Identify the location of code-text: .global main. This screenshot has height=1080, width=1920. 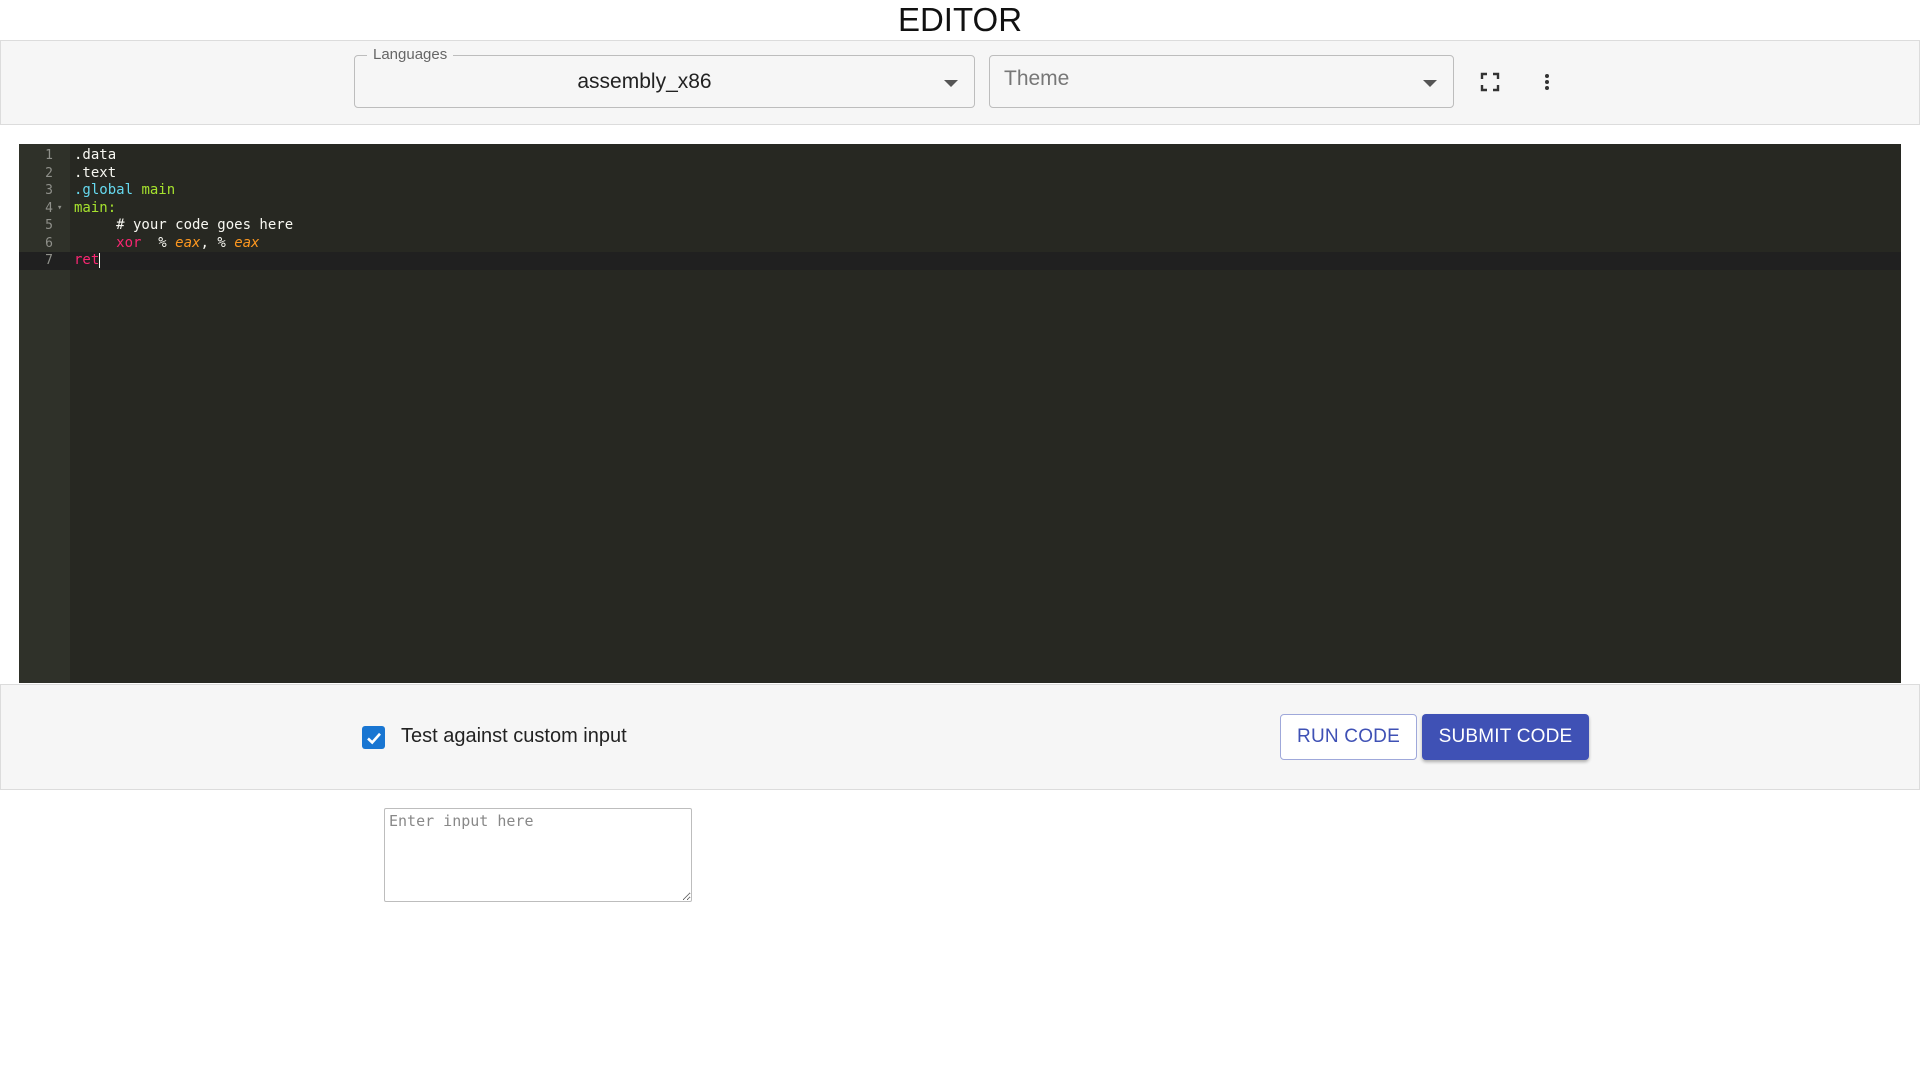
(124, 191).